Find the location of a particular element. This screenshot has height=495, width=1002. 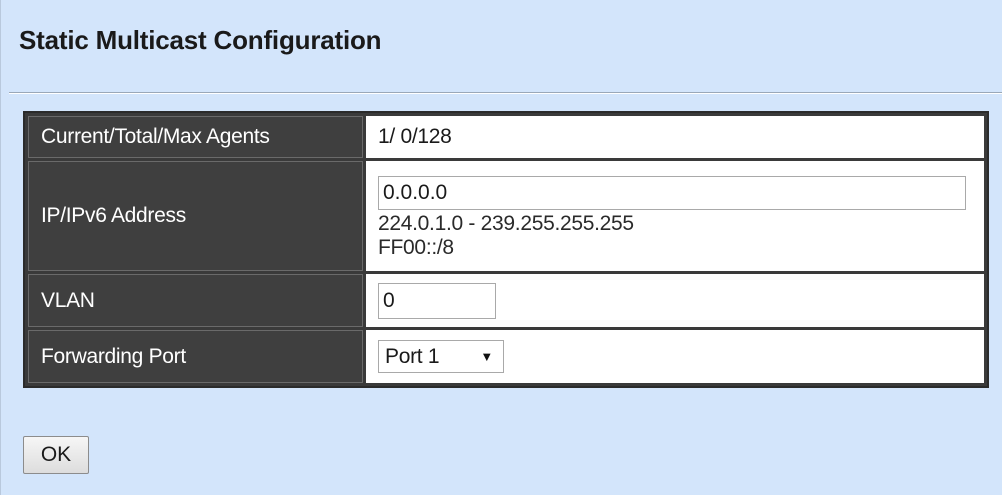

ipv6-range-hint: FF00::/8 is located at coordinates (416, 247).